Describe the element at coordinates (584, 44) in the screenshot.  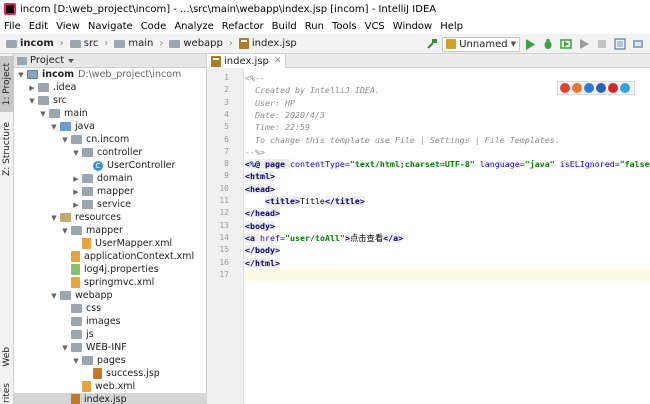
I see `profile-icon` at that location.